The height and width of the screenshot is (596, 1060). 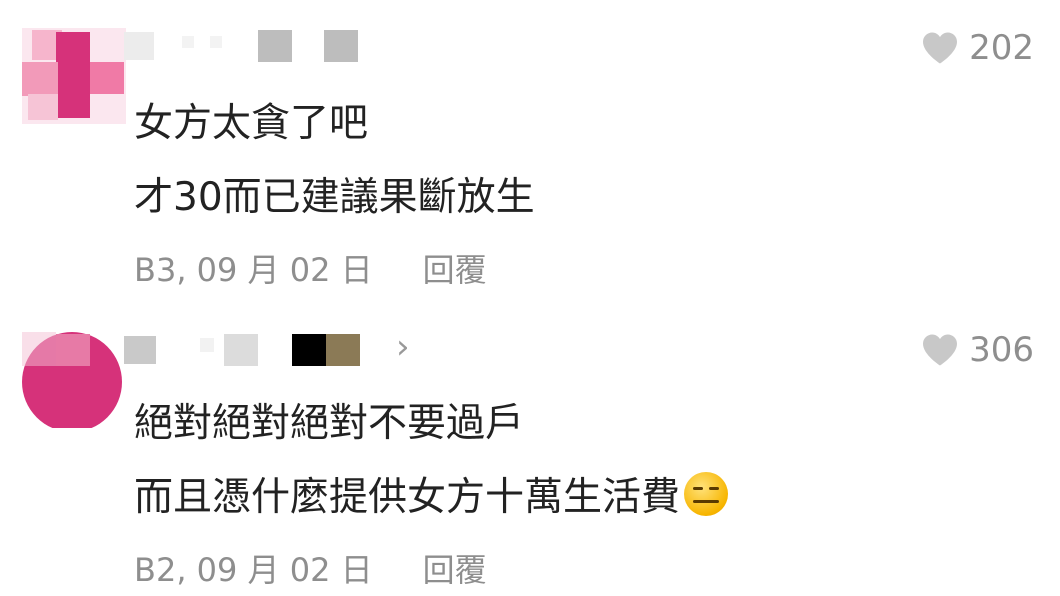 What do you see at coordinates (1001, 48) in the screenshot?
I see `like-count: 202` at bounding box center [1001, 48].